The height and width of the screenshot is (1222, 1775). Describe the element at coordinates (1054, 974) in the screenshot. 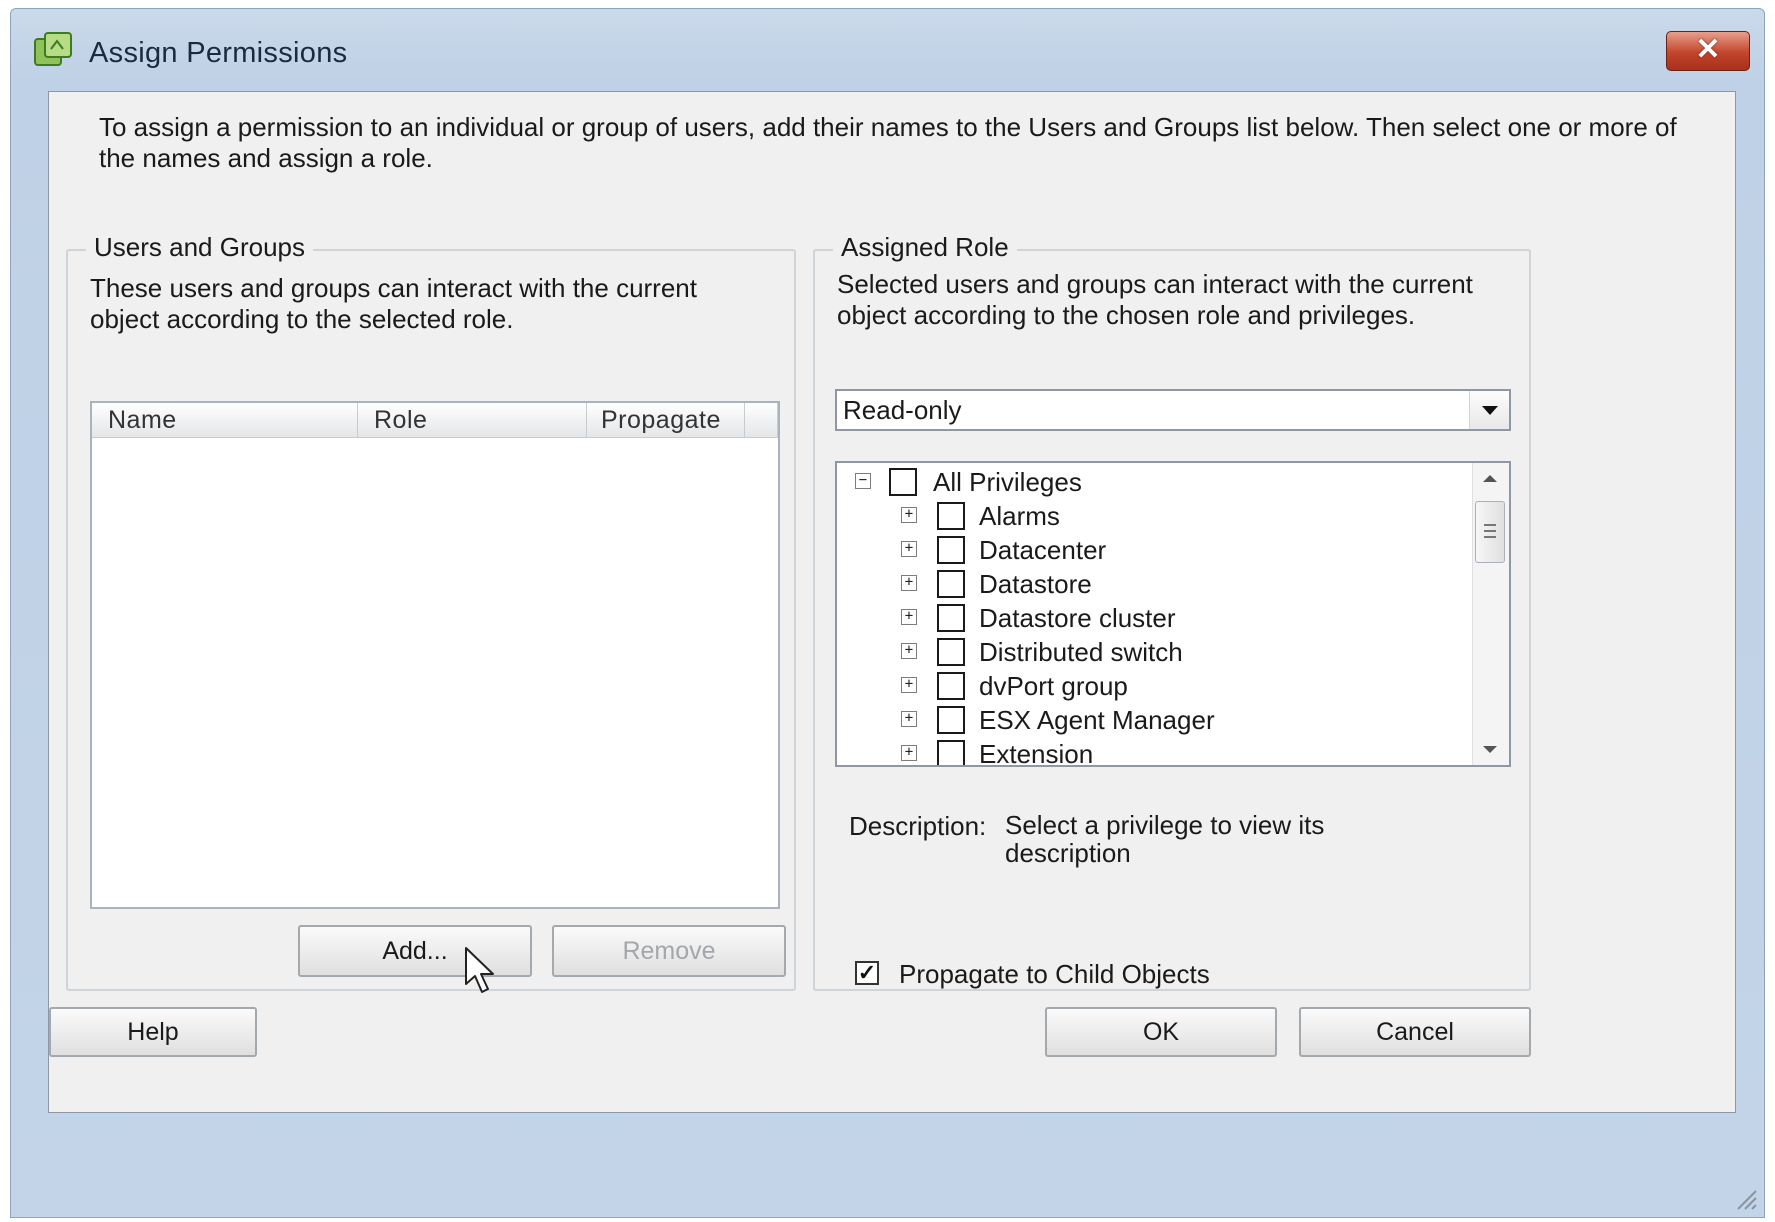

I see `propagate-label: Propagate to Child Objects` at that location.